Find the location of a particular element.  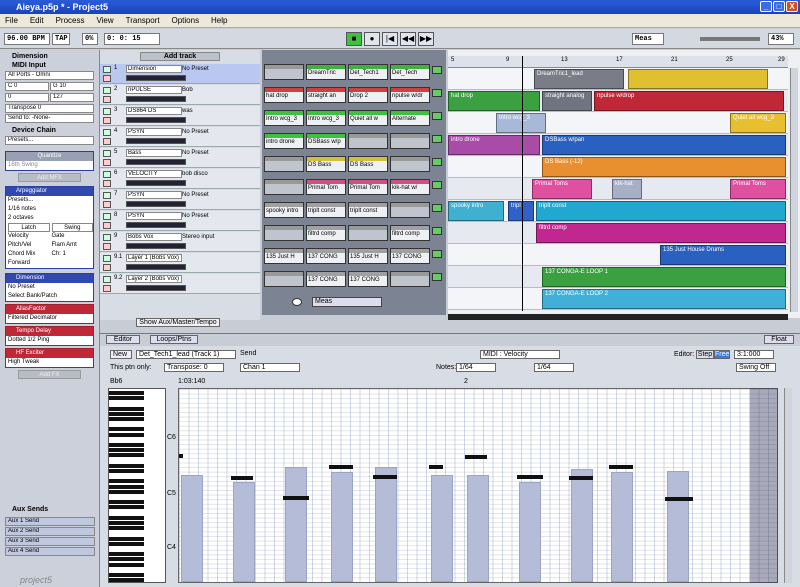

track-preset is located at coordinates (207, 258).